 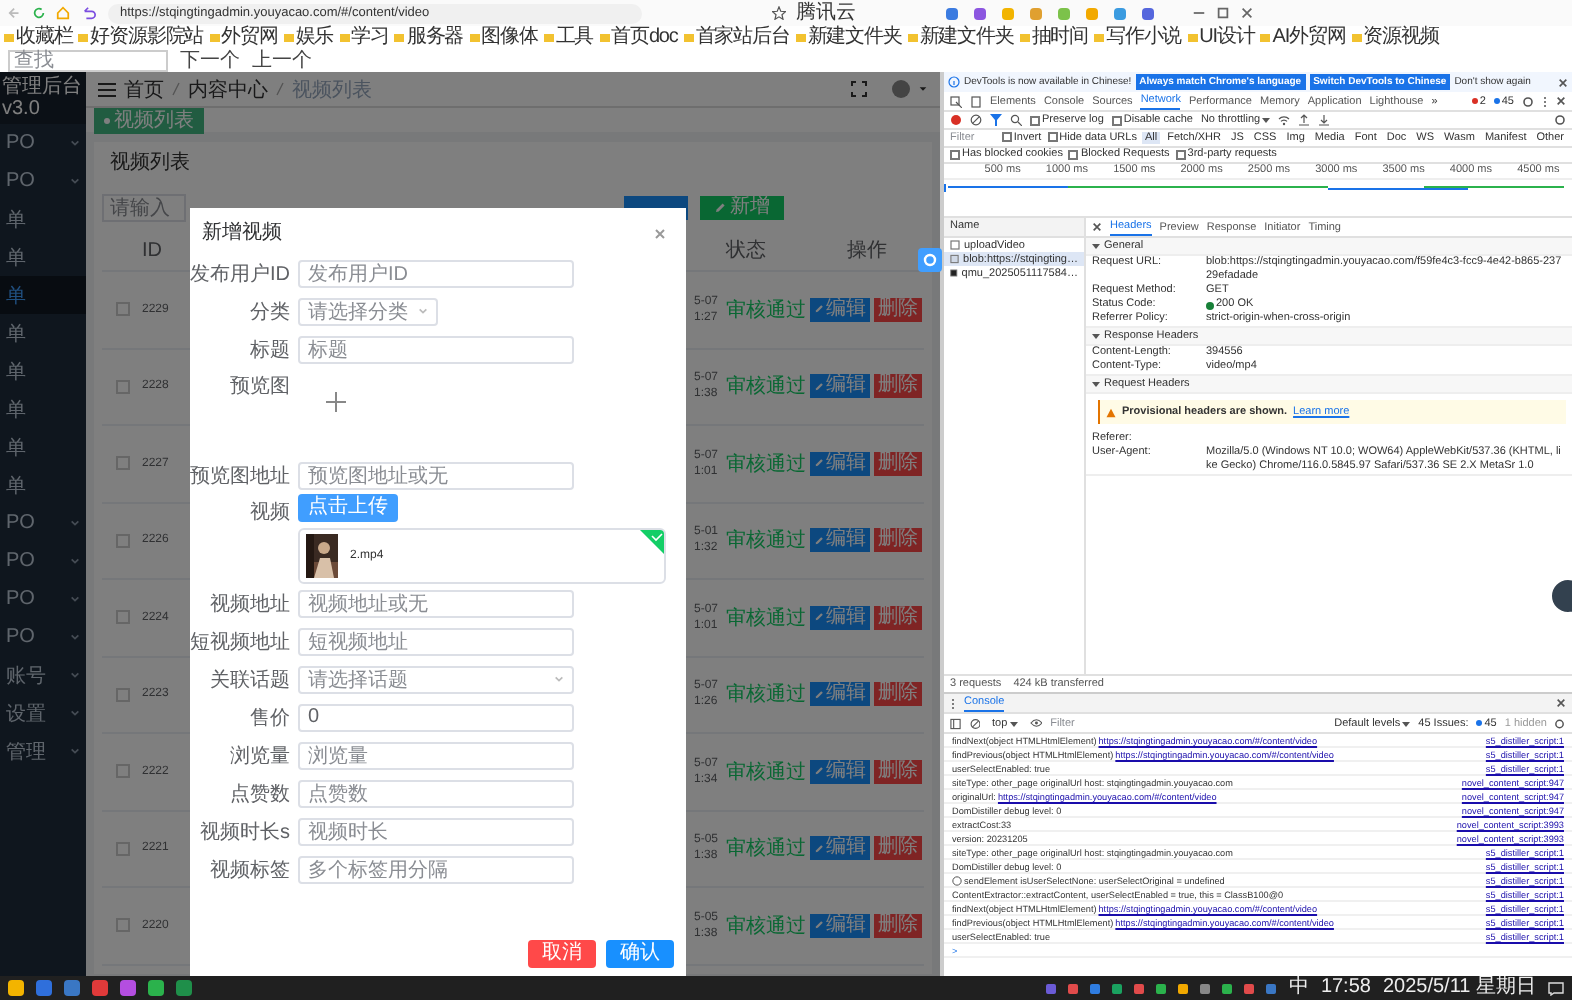 What do you see at coordinates (39, 13) in the screenshot?
I see `reload-icon` at bounding box center [39, 13].